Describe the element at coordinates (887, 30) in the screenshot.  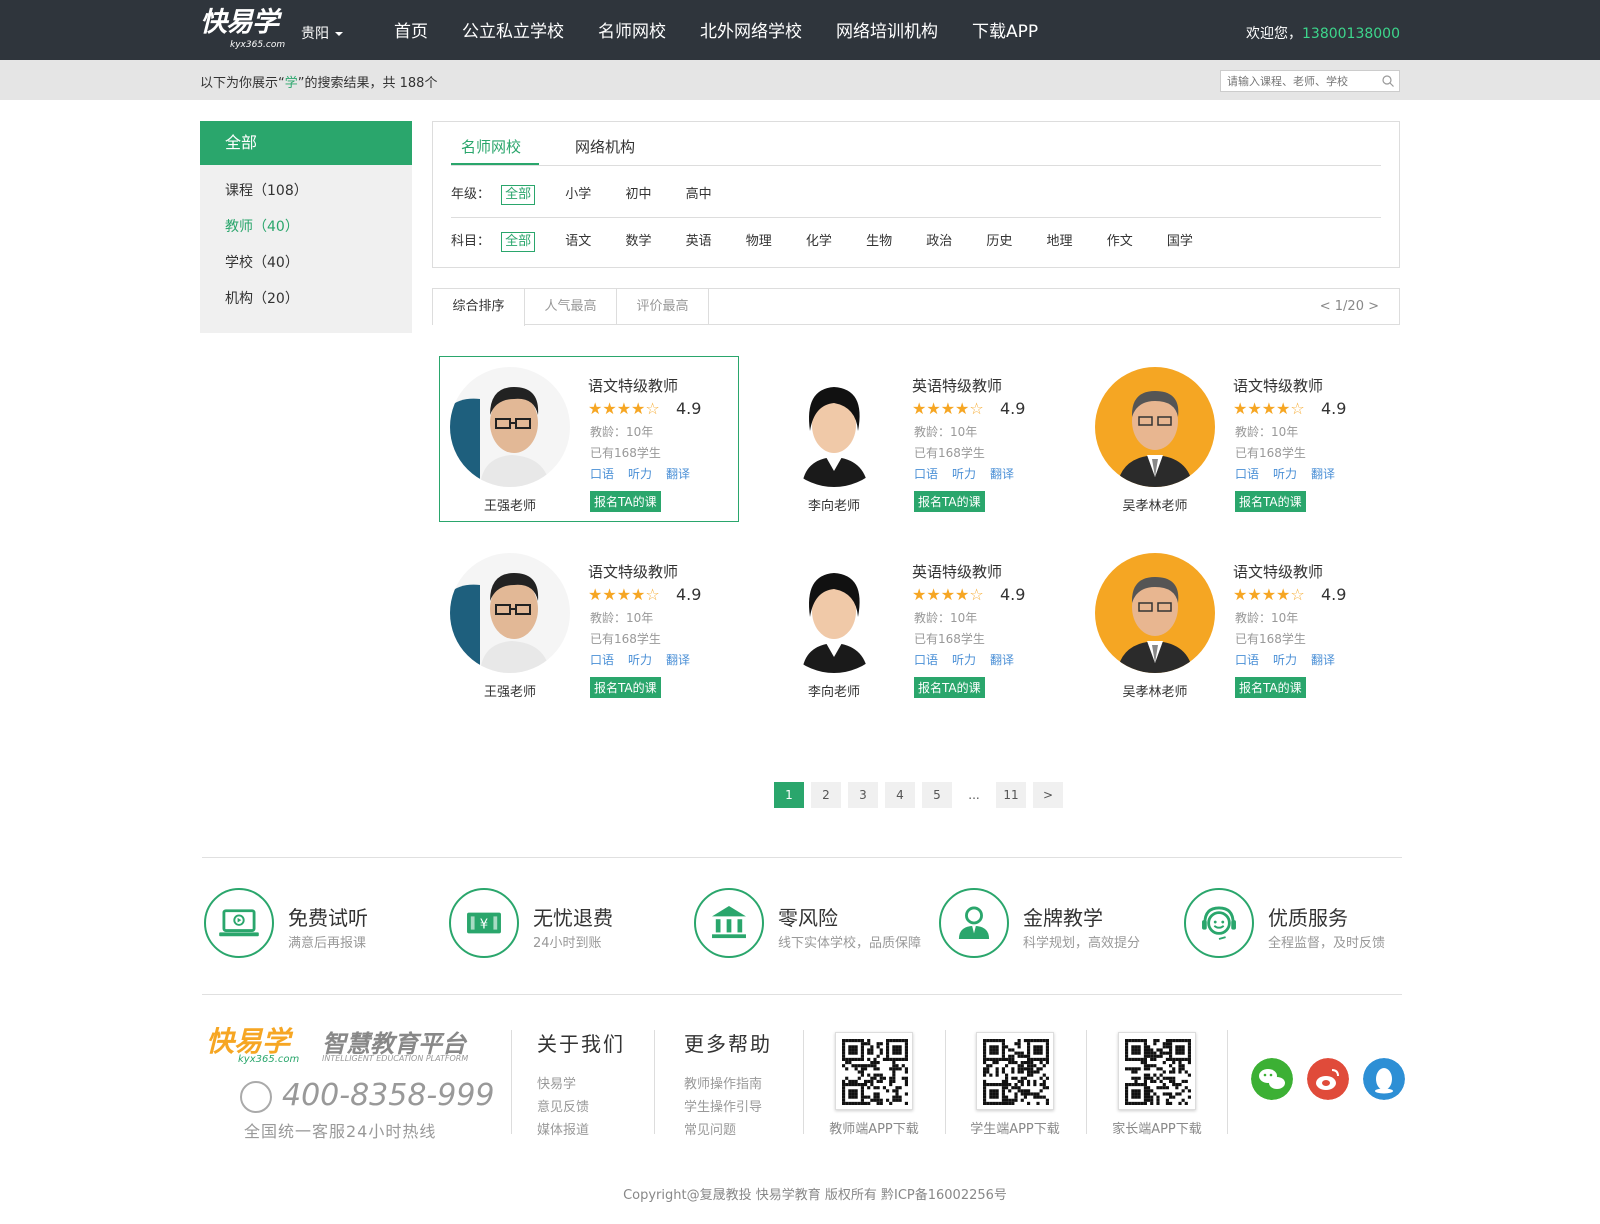
I see `nav-training-orgs: 网络培训机构` at that location.